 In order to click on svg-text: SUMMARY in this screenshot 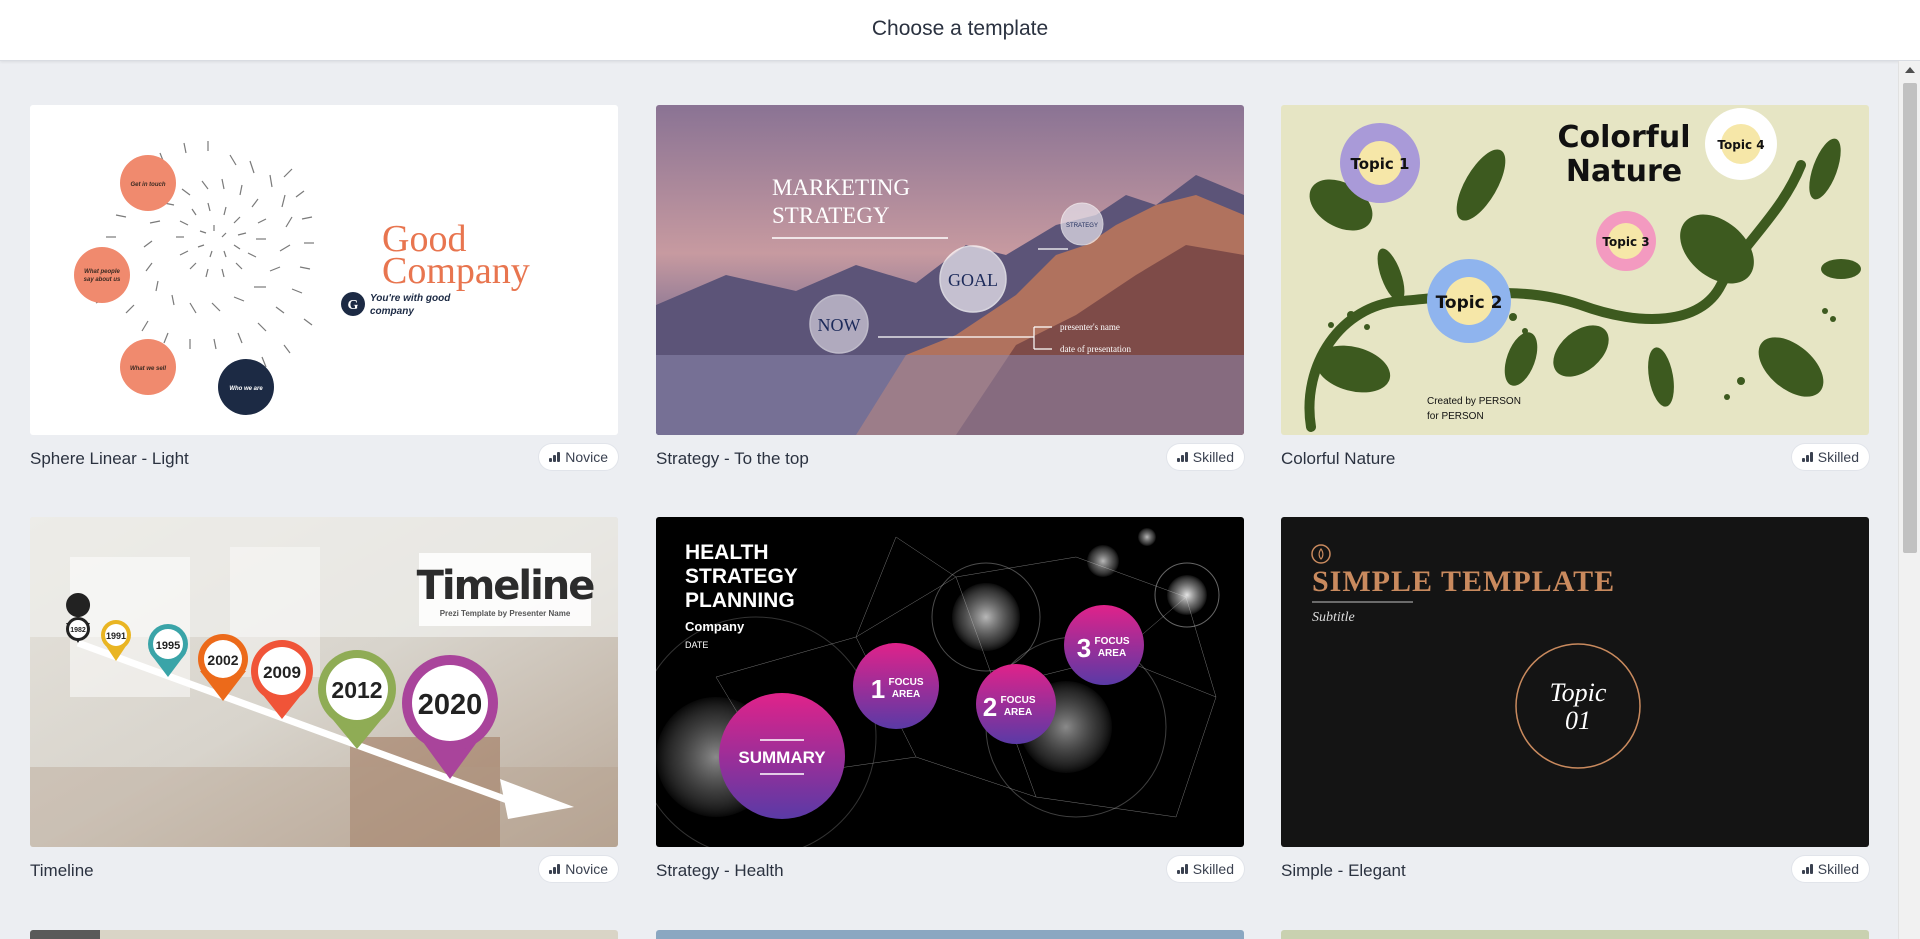, I will do `click(782, 757)`.